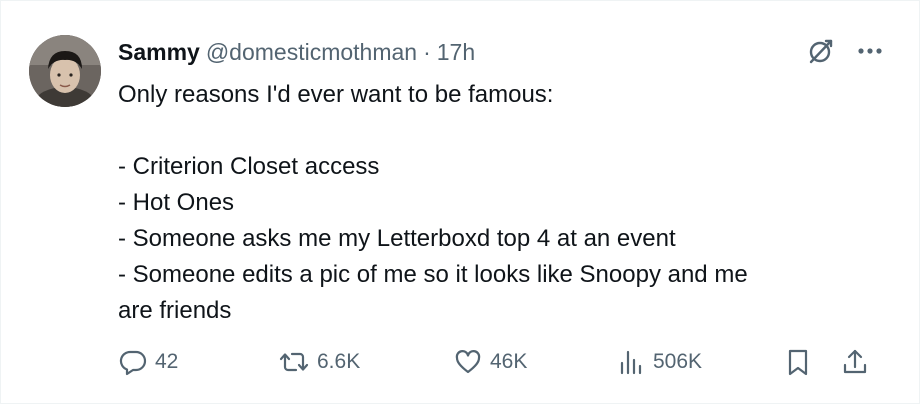 This screenshot has width=920, height=404. I want to click on like-button: 46K, so click(490, 362).